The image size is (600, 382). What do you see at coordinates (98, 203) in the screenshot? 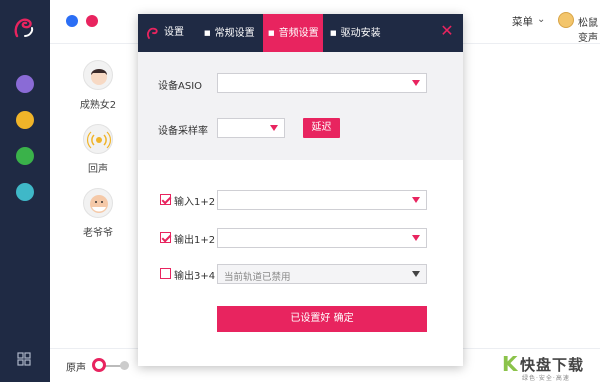
I see `grandpa-avatar-icon` at bounding box center [98, 203].